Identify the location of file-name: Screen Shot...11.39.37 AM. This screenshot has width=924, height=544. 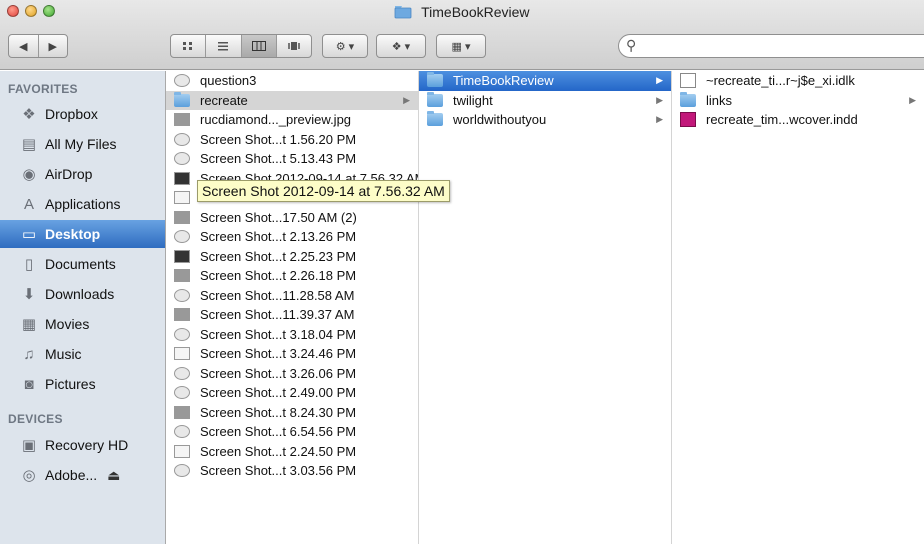
(277, 315).